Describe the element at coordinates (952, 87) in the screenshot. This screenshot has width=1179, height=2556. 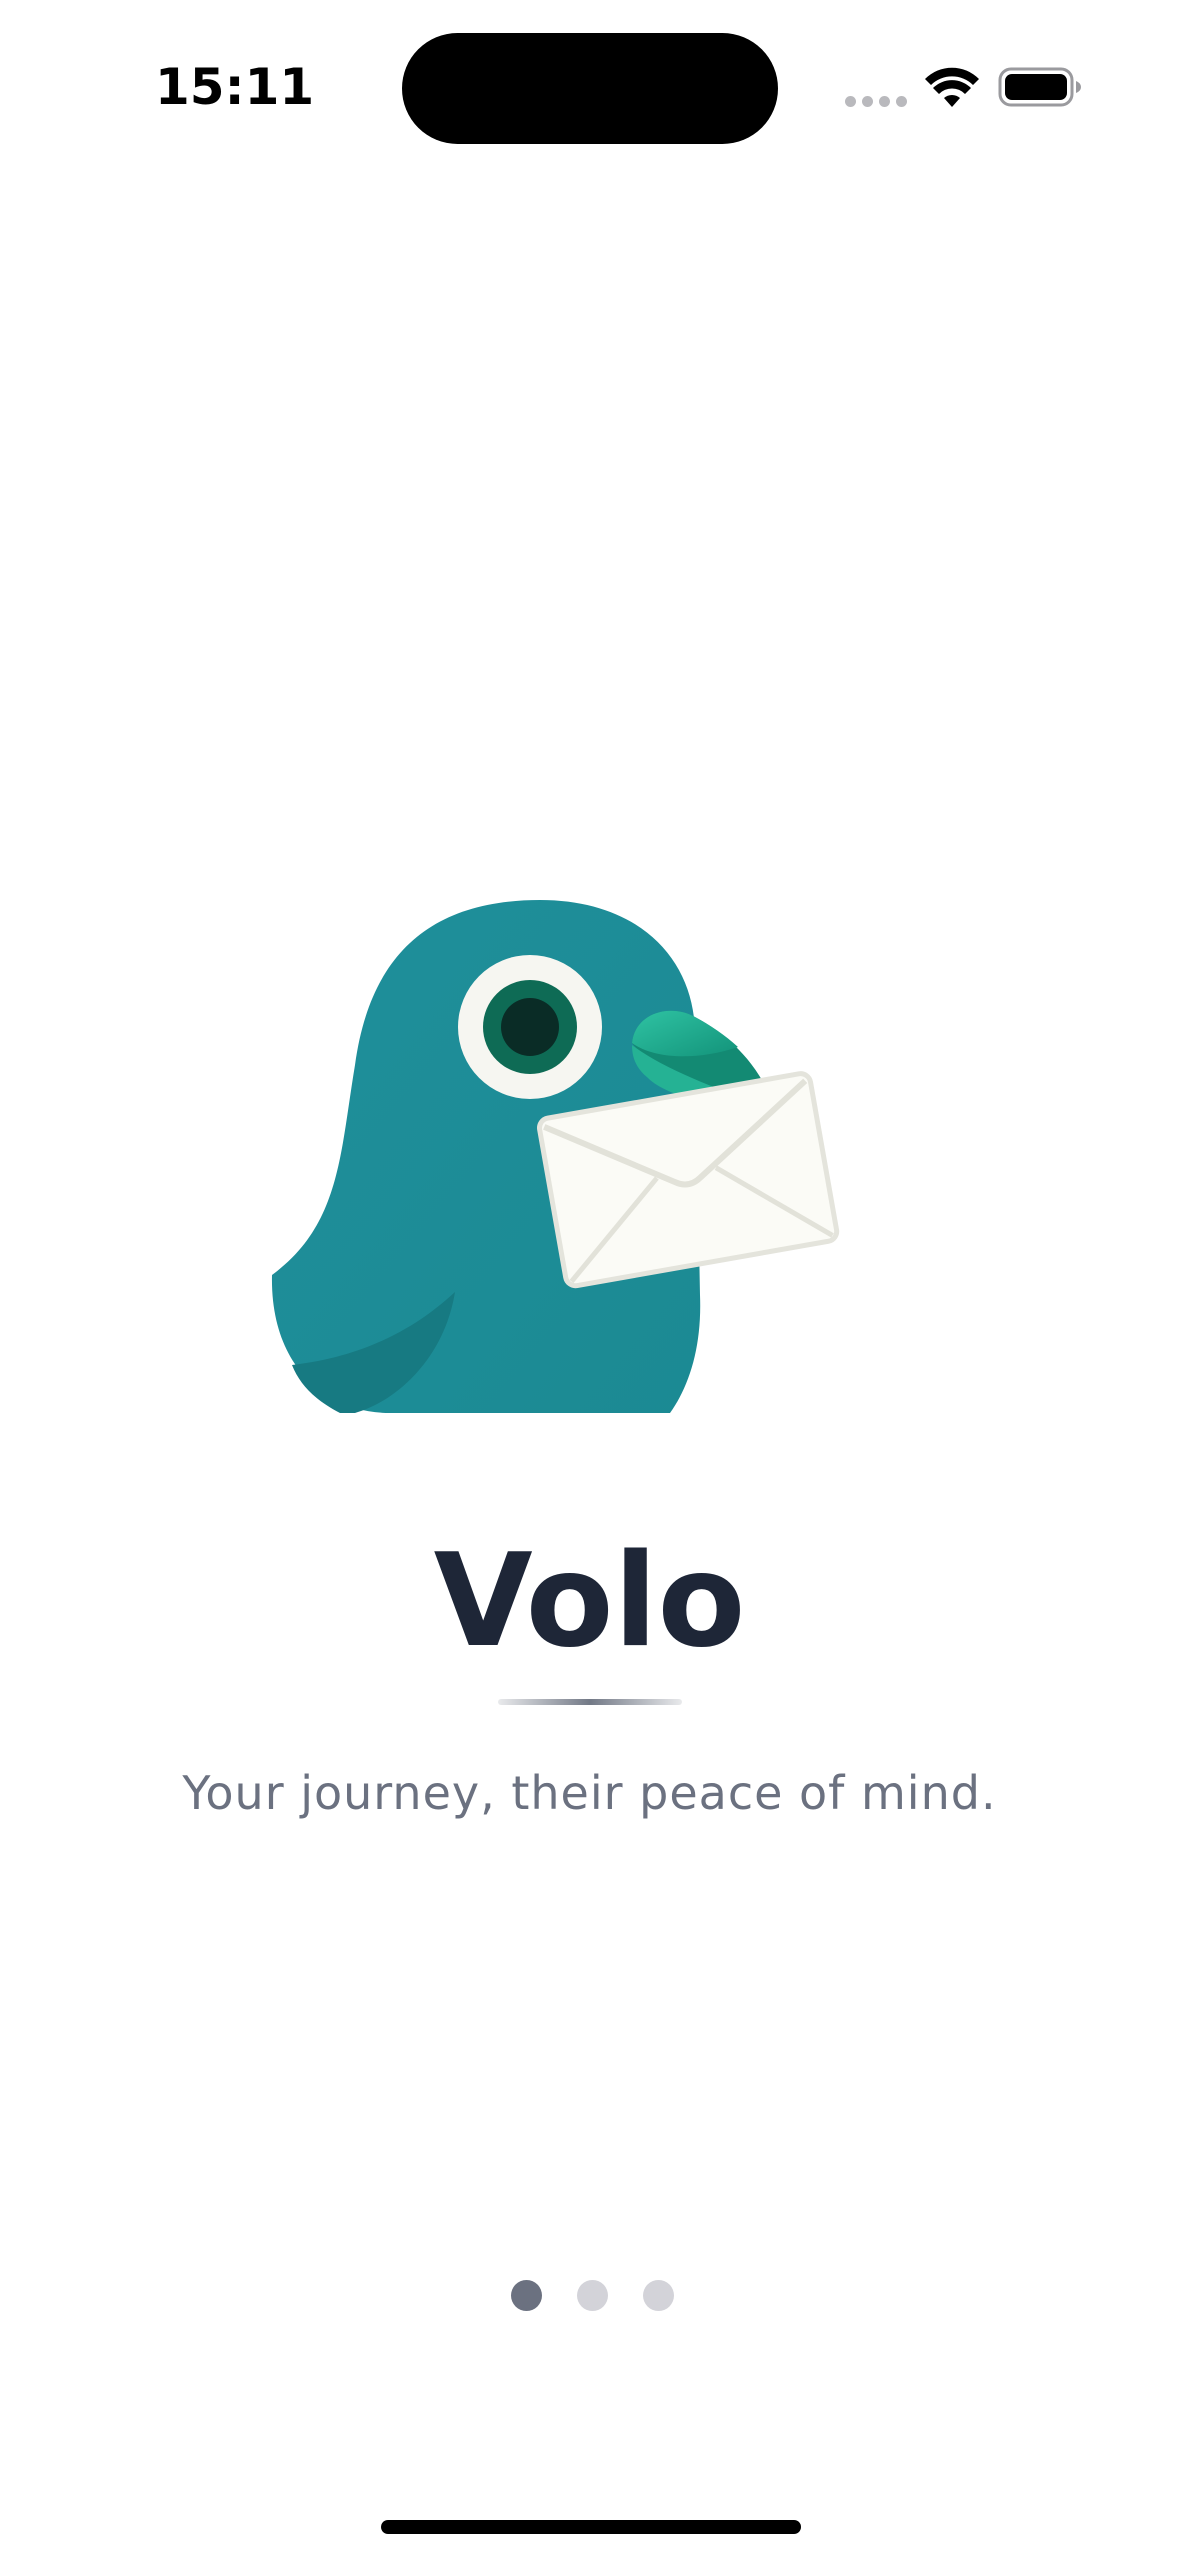
I see `wifi-icon` at that location.